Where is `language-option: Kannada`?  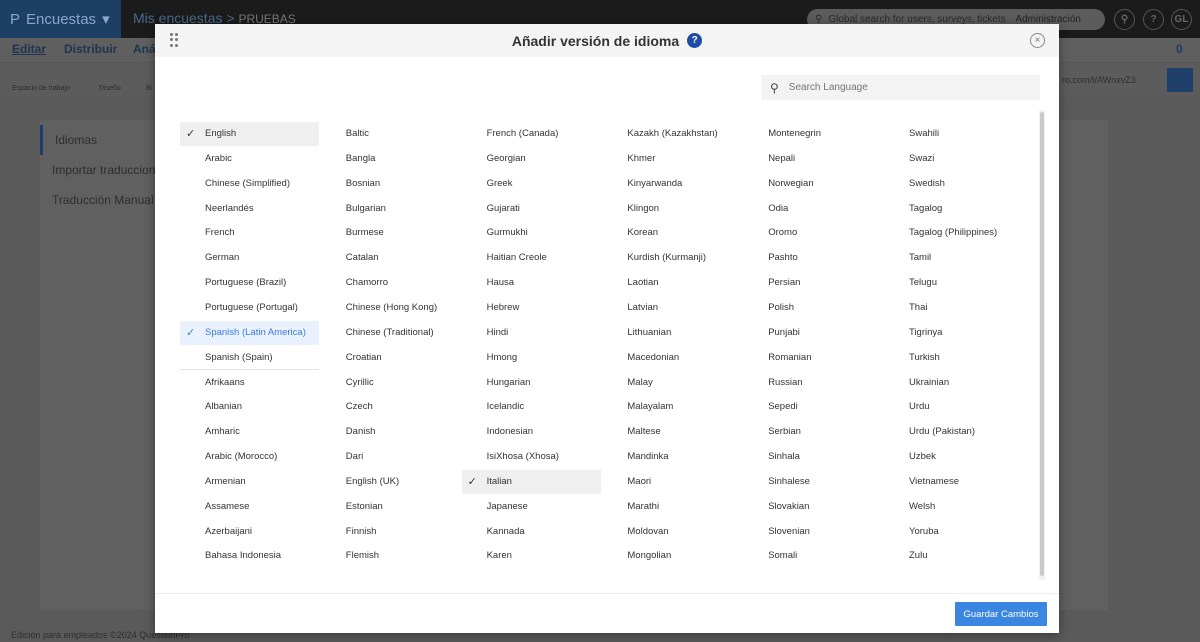 language-option: Kannada is located at coordinates (531, 532).